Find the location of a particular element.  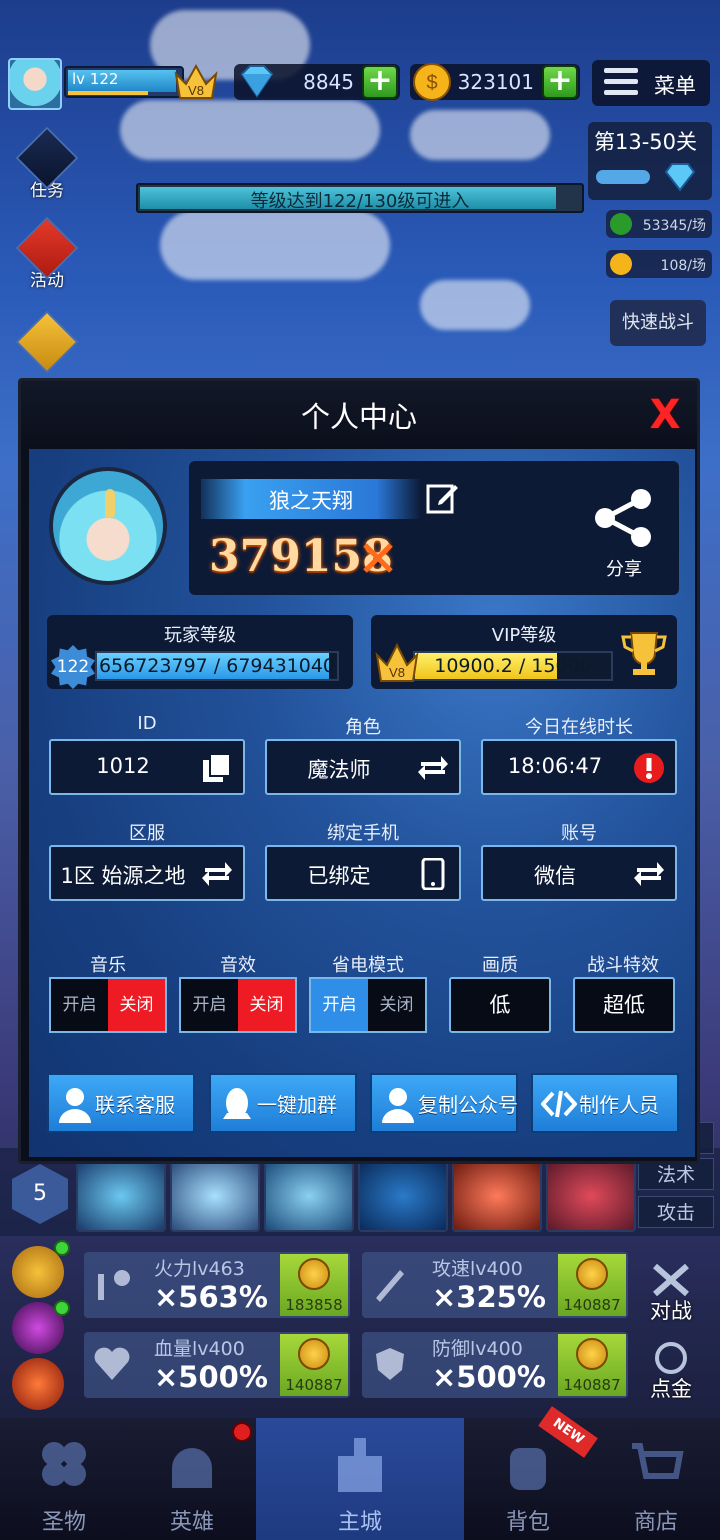

sfx-off-option: 关闭 is located at coordinates (266, 1005).